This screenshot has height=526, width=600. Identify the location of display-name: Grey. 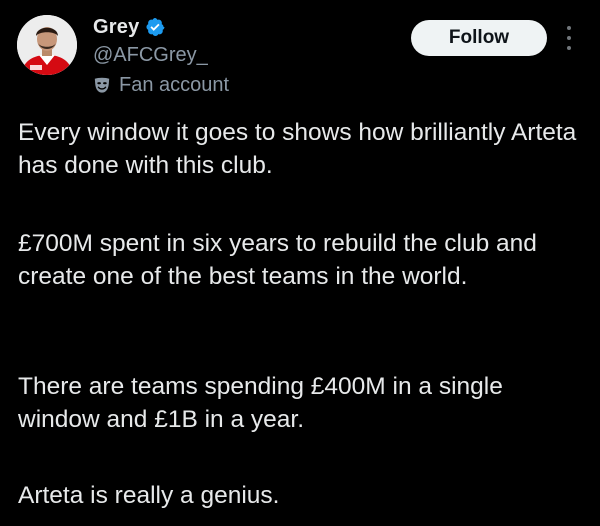
(116, 27).